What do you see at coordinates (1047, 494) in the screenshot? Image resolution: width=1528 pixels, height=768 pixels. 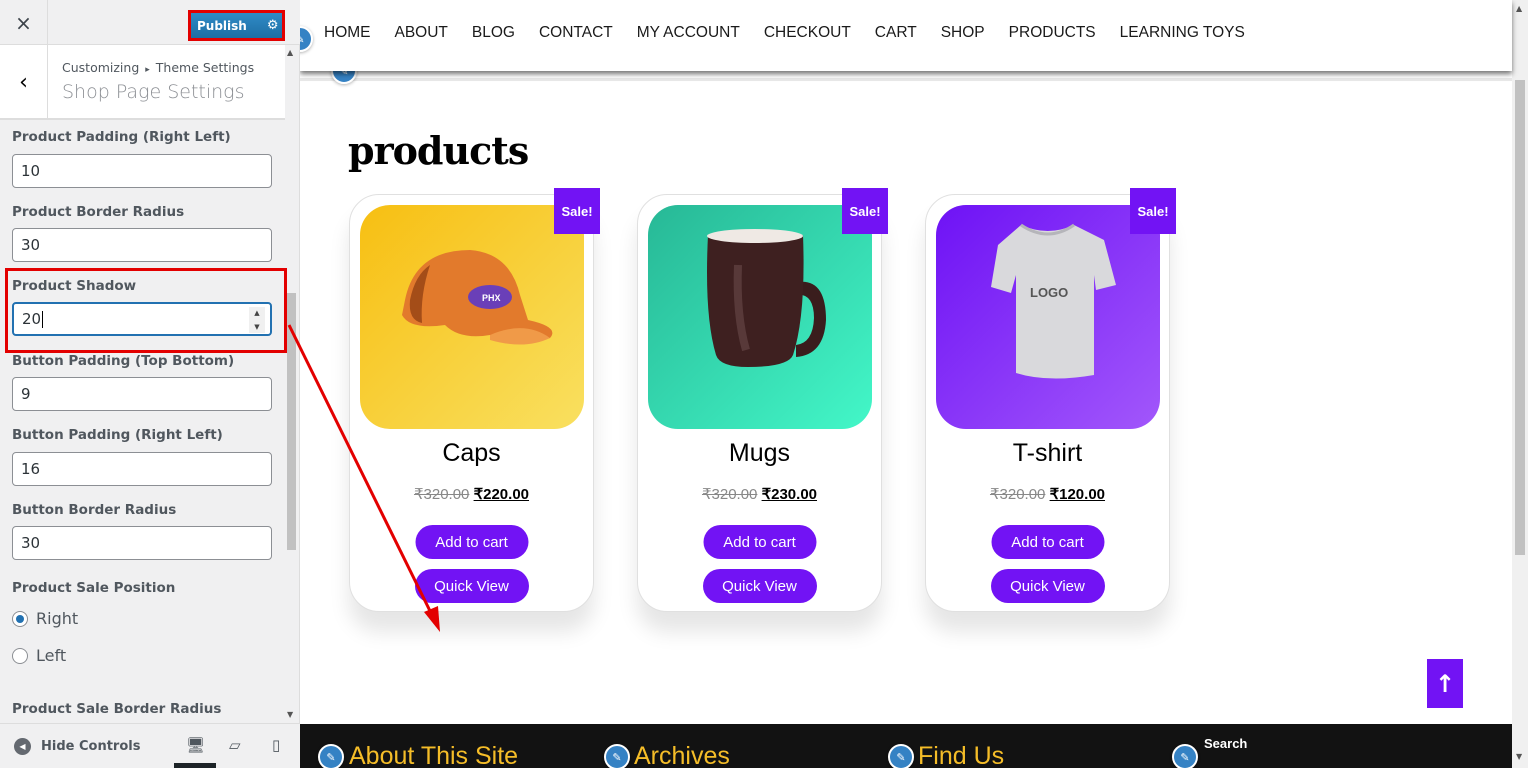 I see `product-price: ₹320.00 ₹120.00` at bounding box center [1047, 494].